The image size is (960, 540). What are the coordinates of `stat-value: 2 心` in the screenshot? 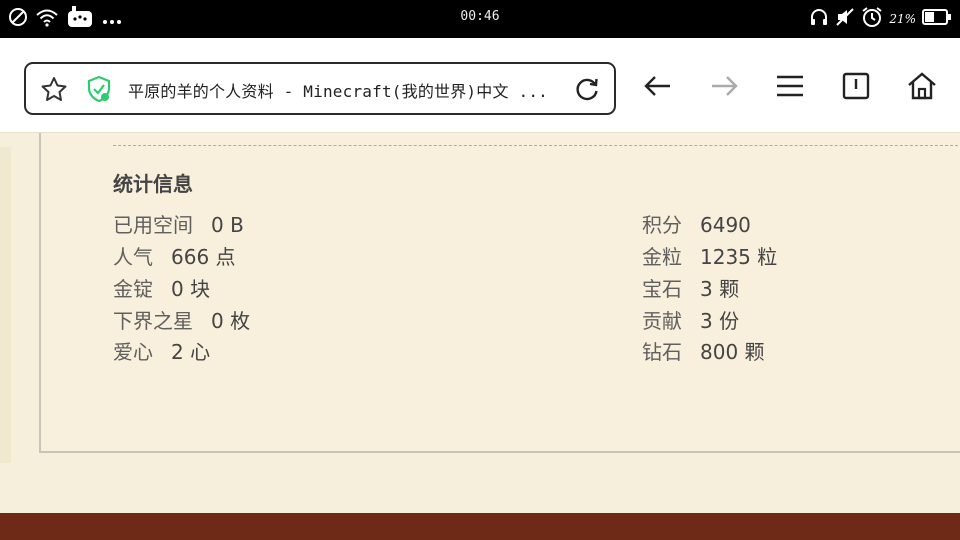 It's located at (191, 352).